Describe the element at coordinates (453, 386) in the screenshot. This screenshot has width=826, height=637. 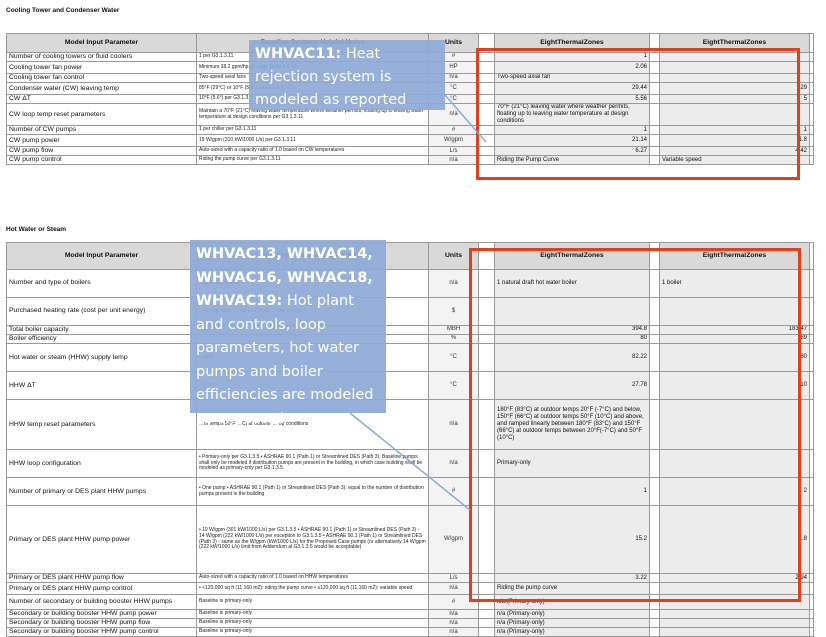
I see `units-cell: °C` at that location.